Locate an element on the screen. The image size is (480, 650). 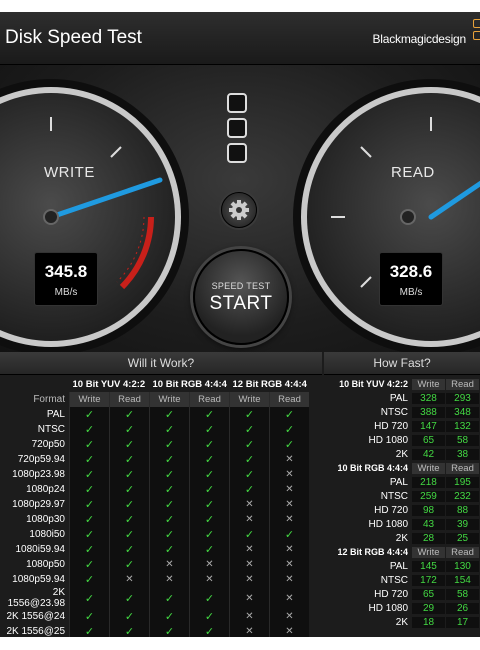
write-gauge-label: WRITE is located at coordinates (69, 172).